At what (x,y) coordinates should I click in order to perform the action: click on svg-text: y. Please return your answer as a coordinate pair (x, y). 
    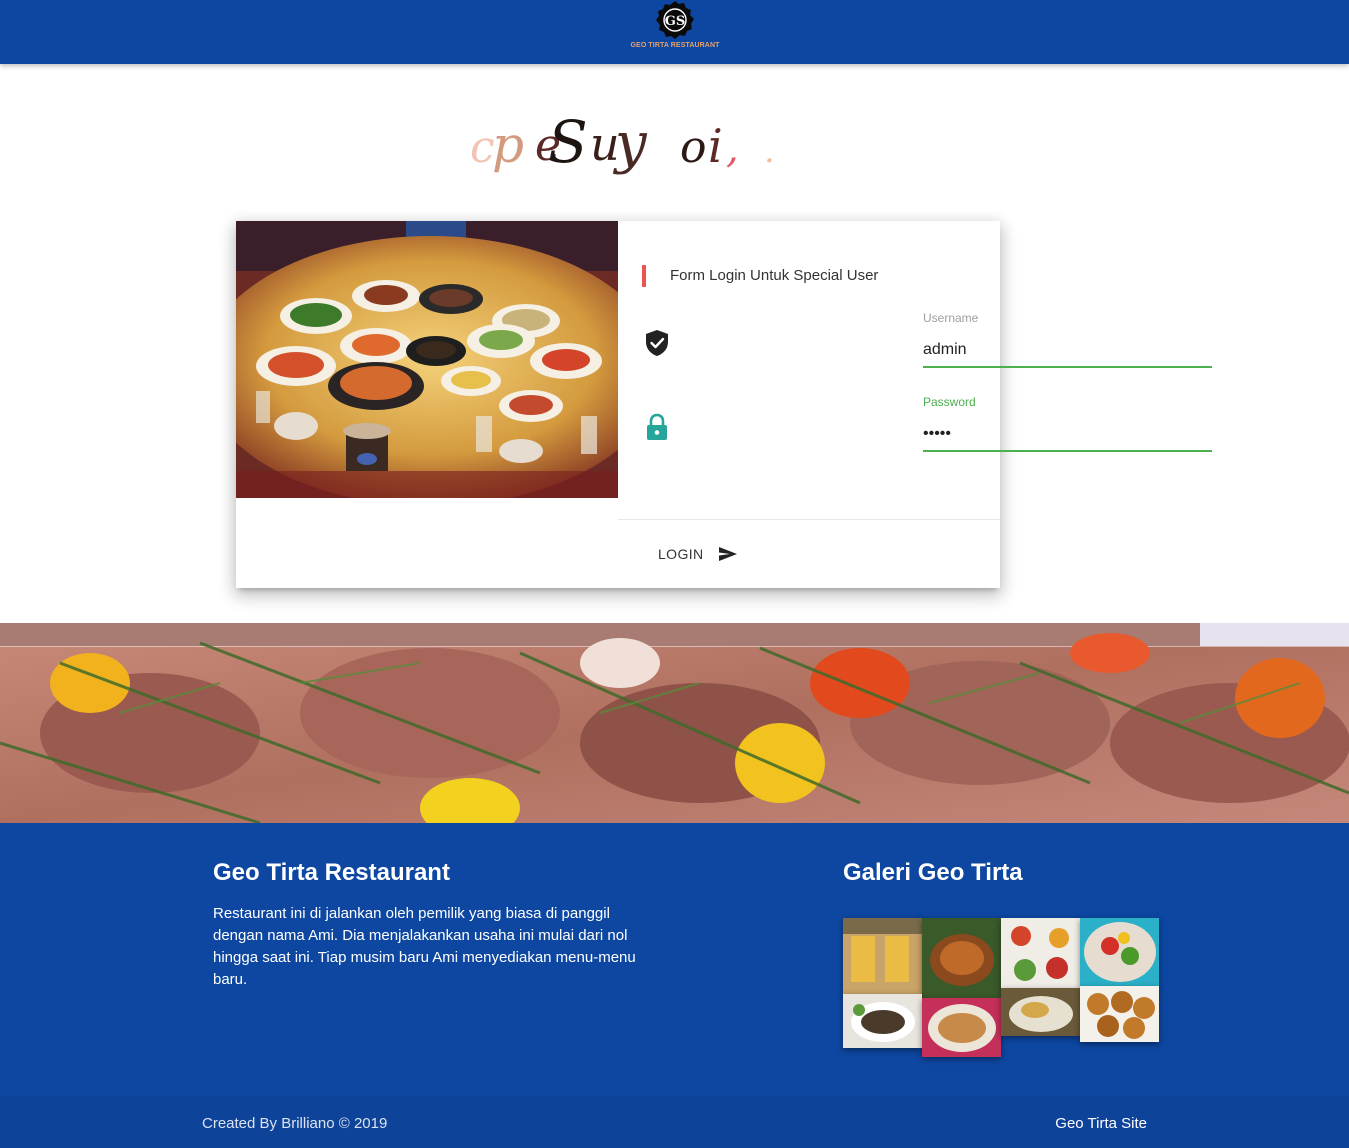
    Looking at the image, I should click on (630, 143).